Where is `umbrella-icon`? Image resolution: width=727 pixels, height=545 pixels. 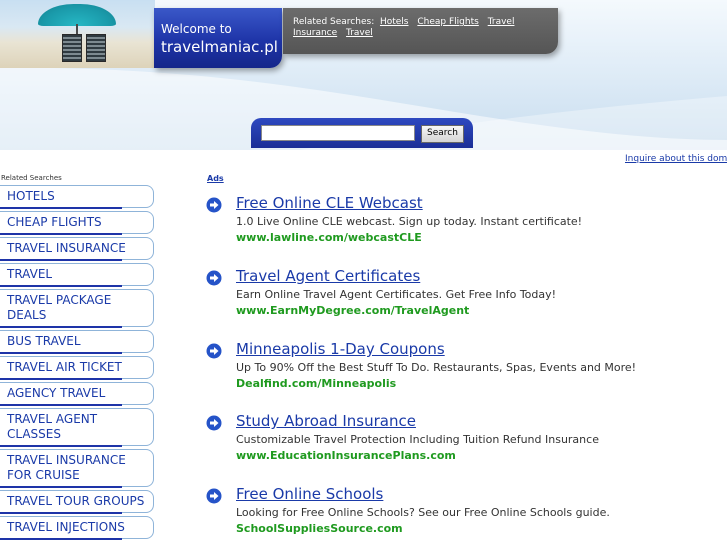 umbrella-icon is located at coordinates (77, 15).